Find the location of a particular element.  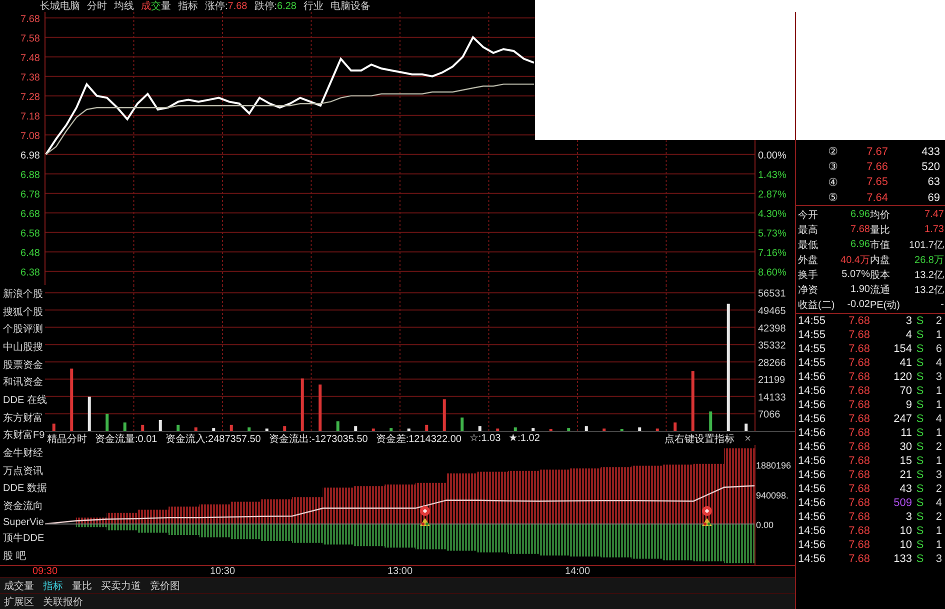

sidebar-link: 金牛财经 is located at coordinates (24, 453).